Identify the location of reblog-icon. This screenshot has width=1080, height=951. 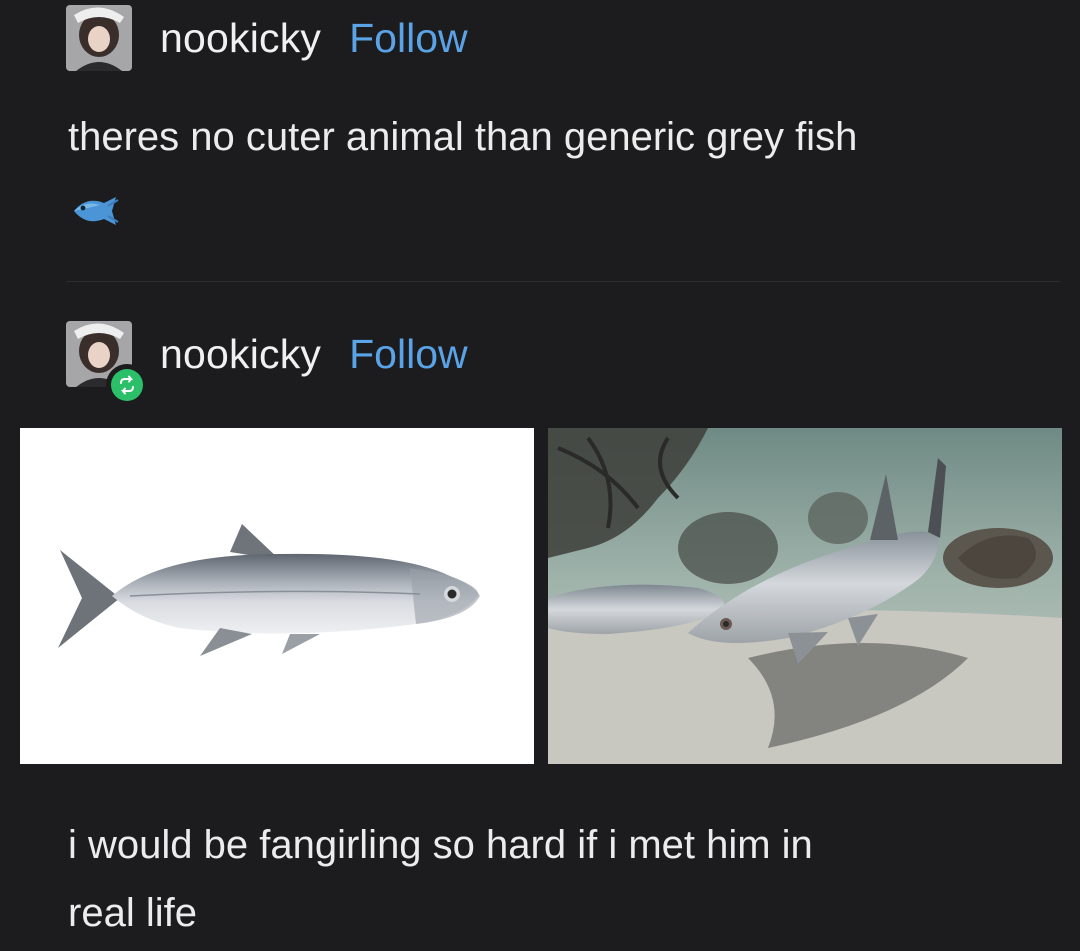
(127, 385).